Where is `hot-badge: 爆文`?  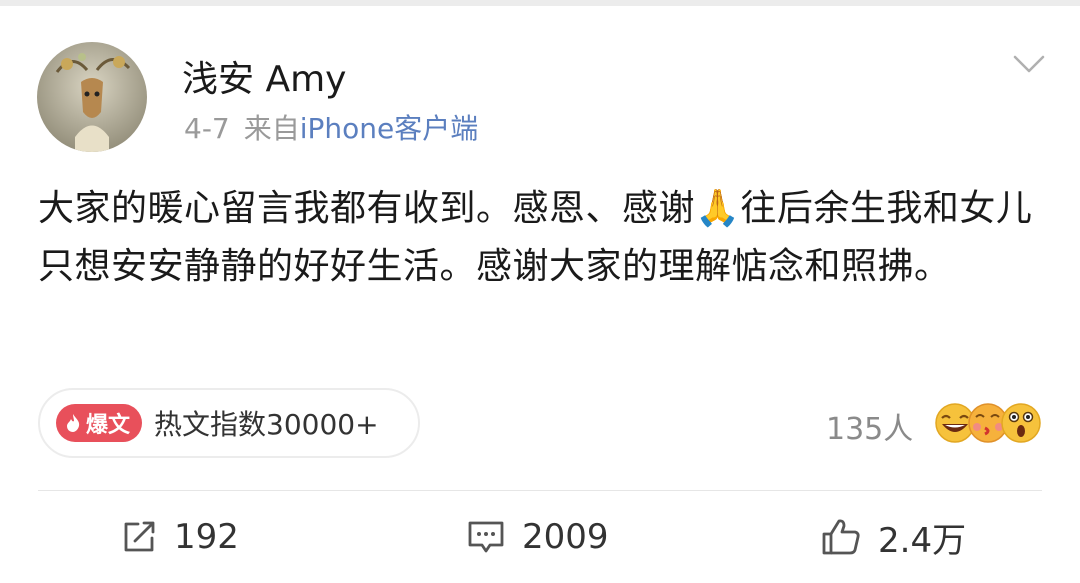 hot-badge: 爆文 is located at coordinates (99, 423).